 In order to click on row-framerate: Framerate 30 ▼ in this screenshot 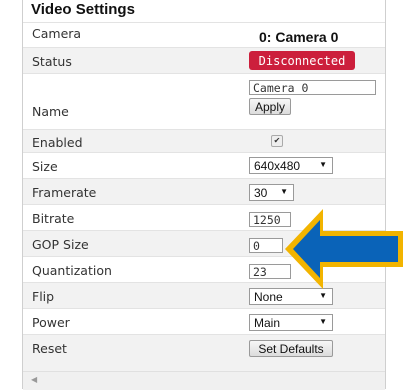, I will do `click(204, 191)`.